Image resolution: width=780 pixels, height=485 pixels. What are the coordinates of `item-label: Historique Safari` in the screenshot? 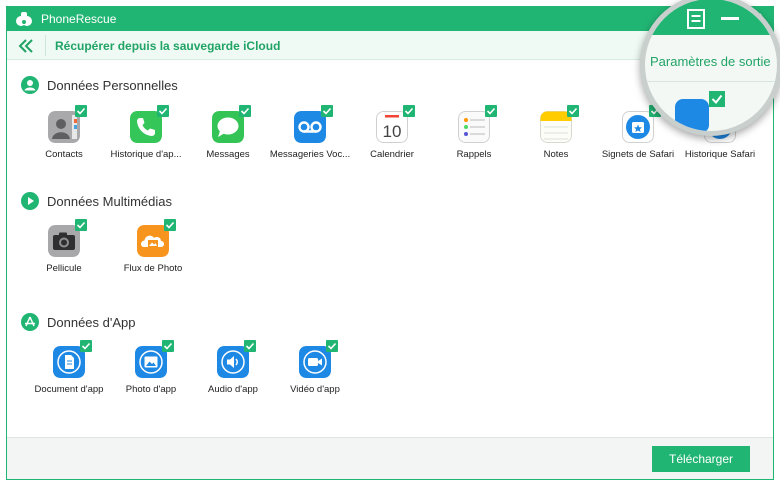 It's located at (720, 154).